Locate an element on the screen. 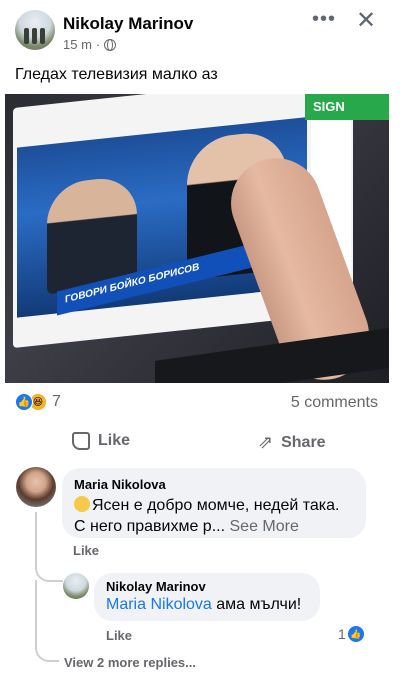 The image size is (400, 677). reply-text: Maria Nikolova ама мълчи! is located at coordinates (207, 605).